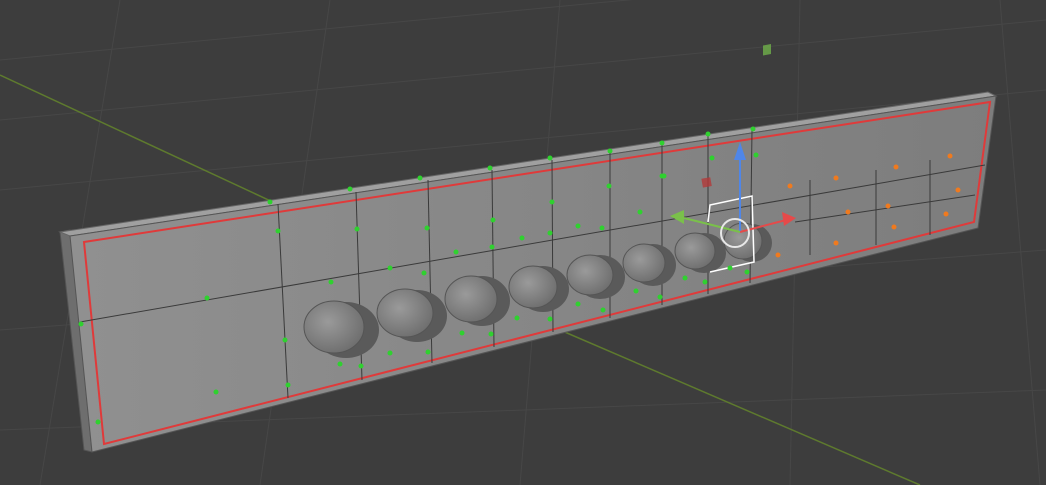  What do you see at coordinates (740, 407) in the screenshot?
I see `x-axis-line-continuation` at bounding box center [740, 407].